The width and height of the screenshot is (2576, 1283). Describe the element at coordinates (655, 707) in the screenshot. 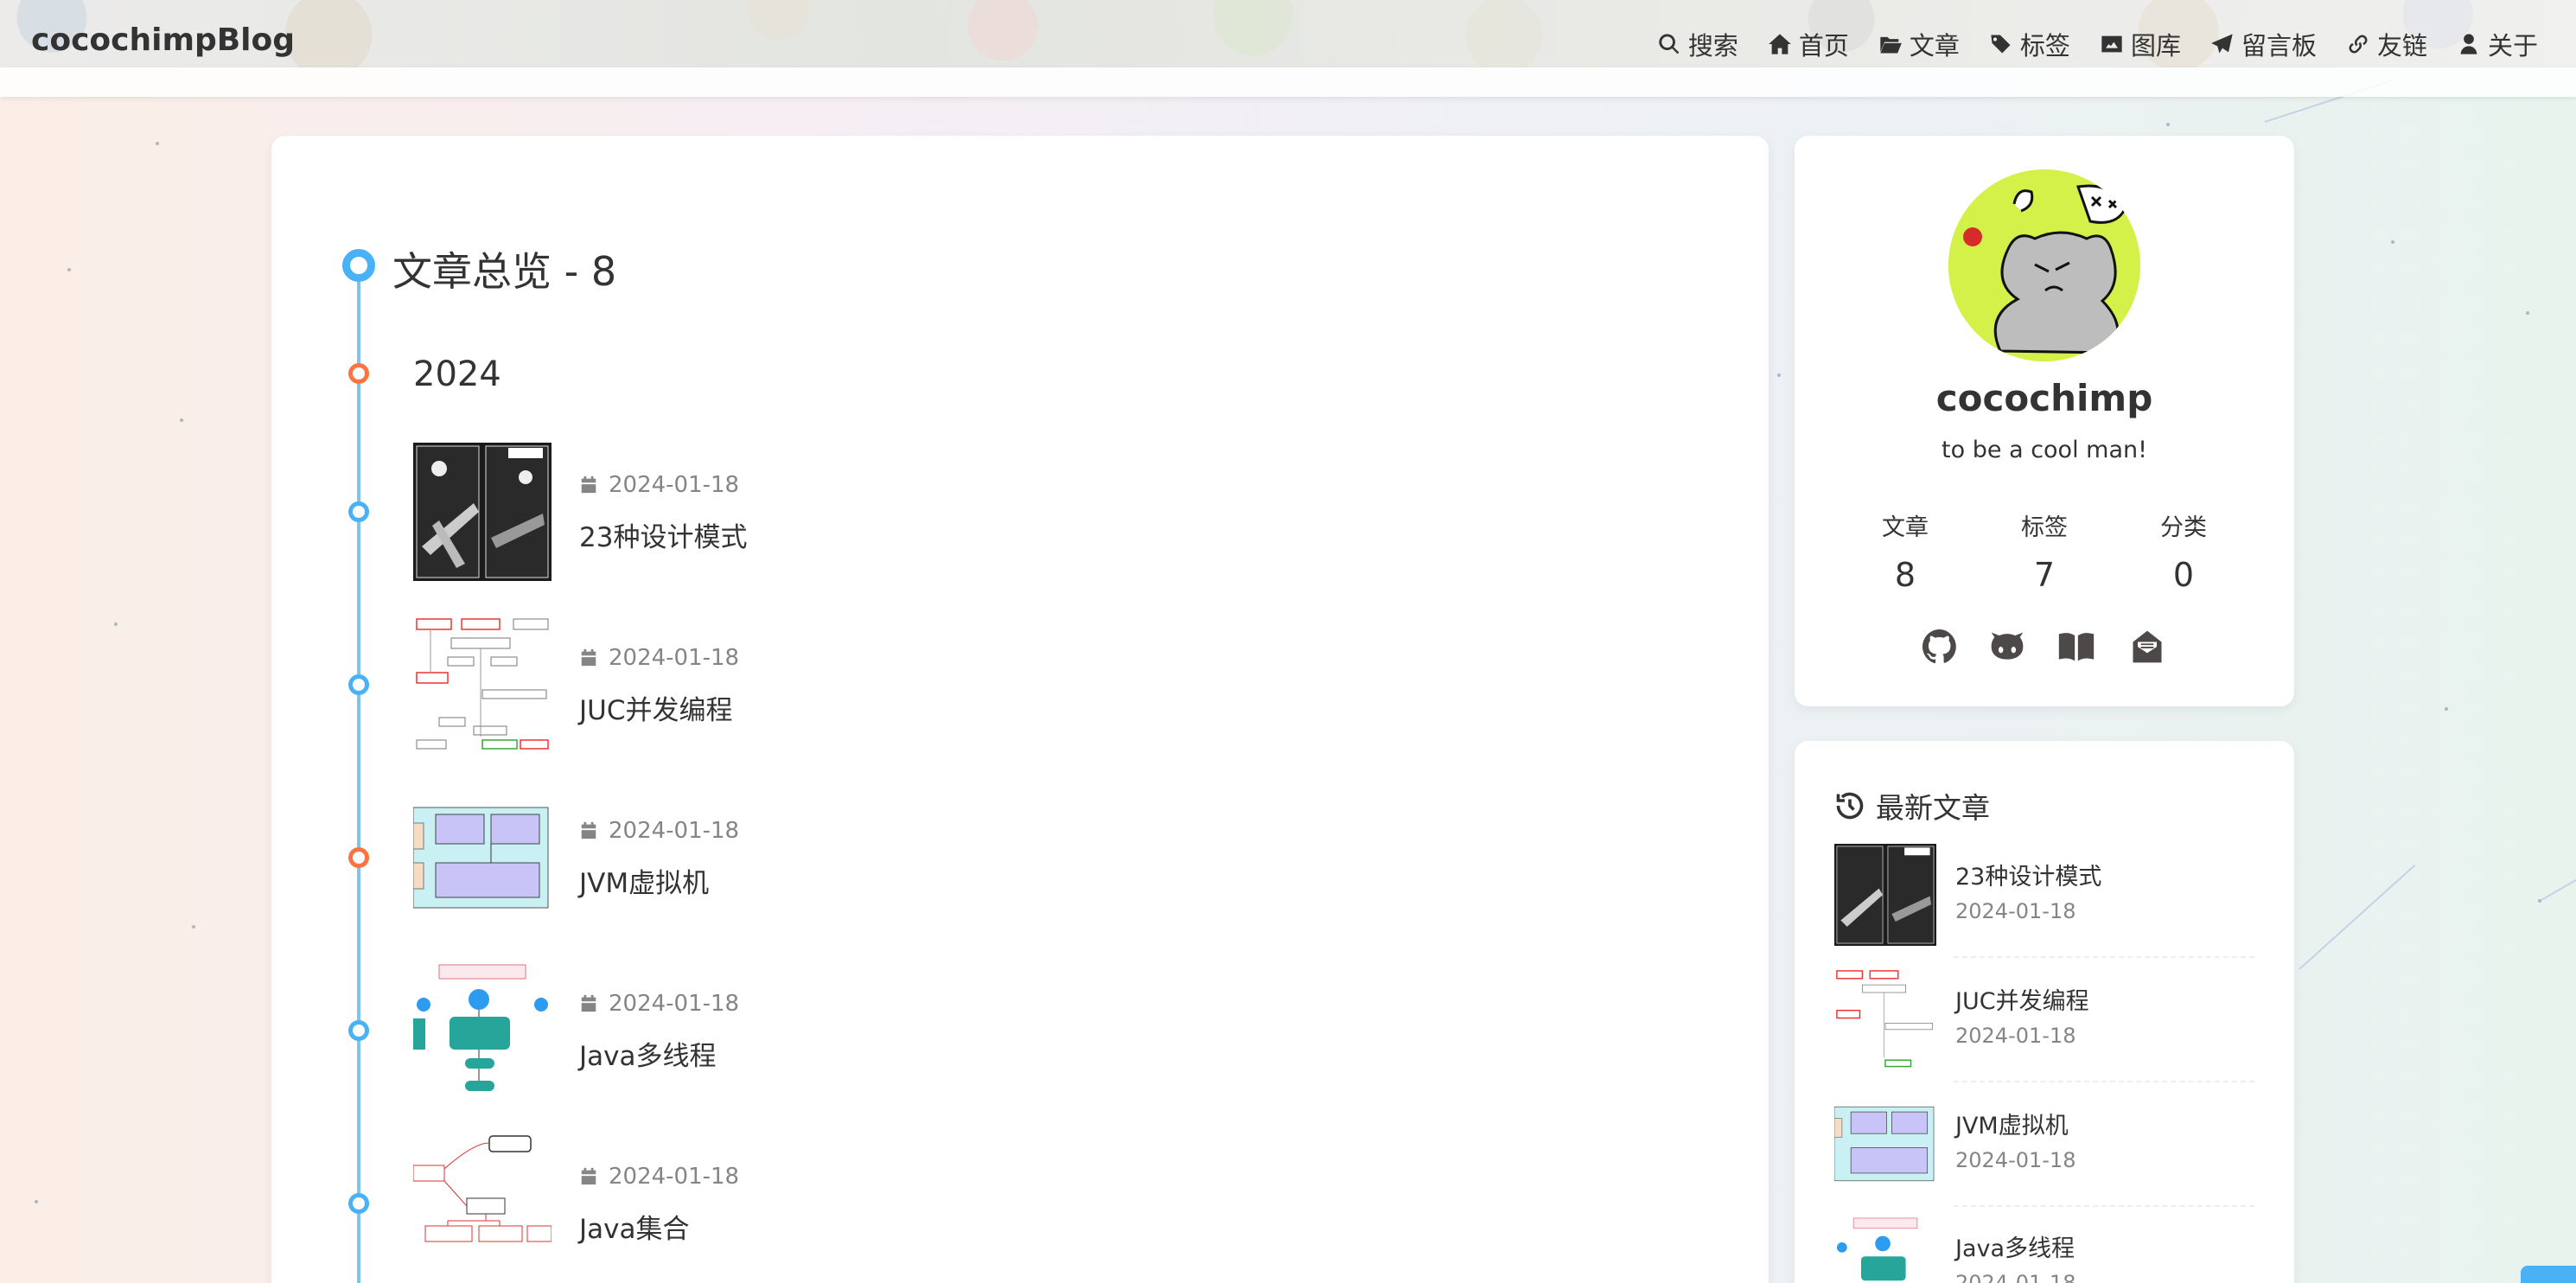

I see `post-title-link: JUC并发编程` at that location.